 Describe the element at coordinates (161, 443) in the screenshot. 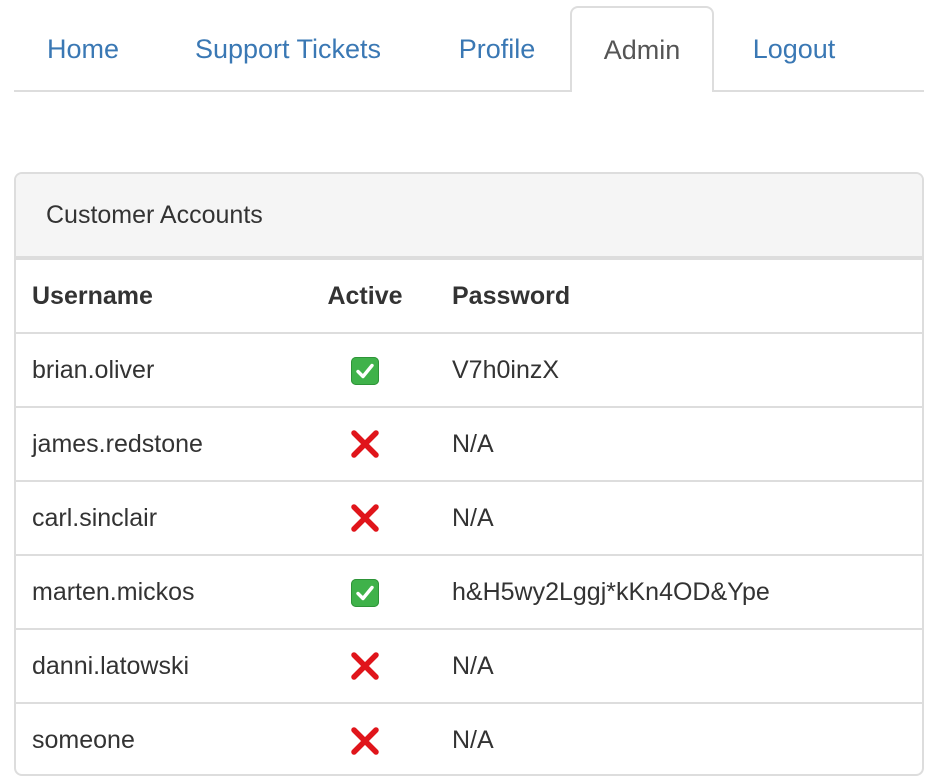

I see `username-cell: james.redstone` at that location.